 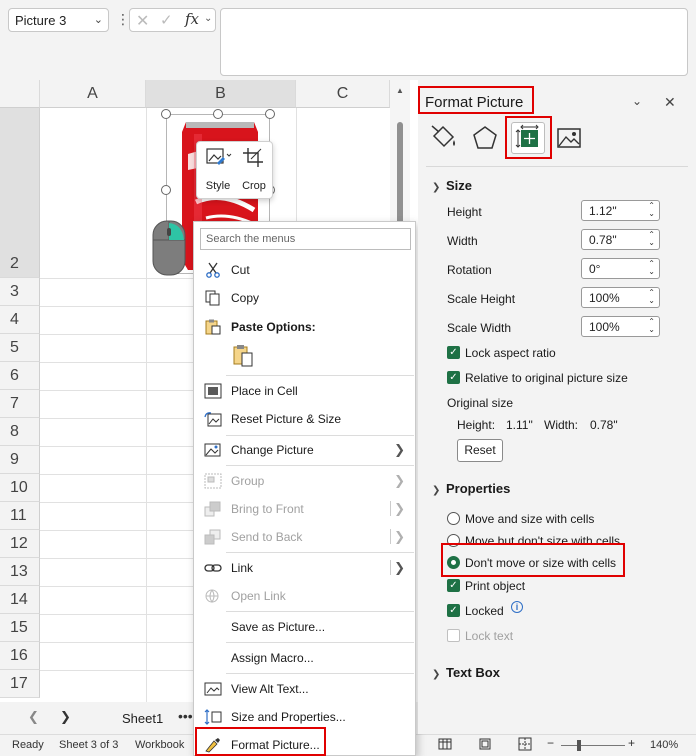 I want to click on tab-scroll-right-icon: ❯, so click(x=65, y=717).